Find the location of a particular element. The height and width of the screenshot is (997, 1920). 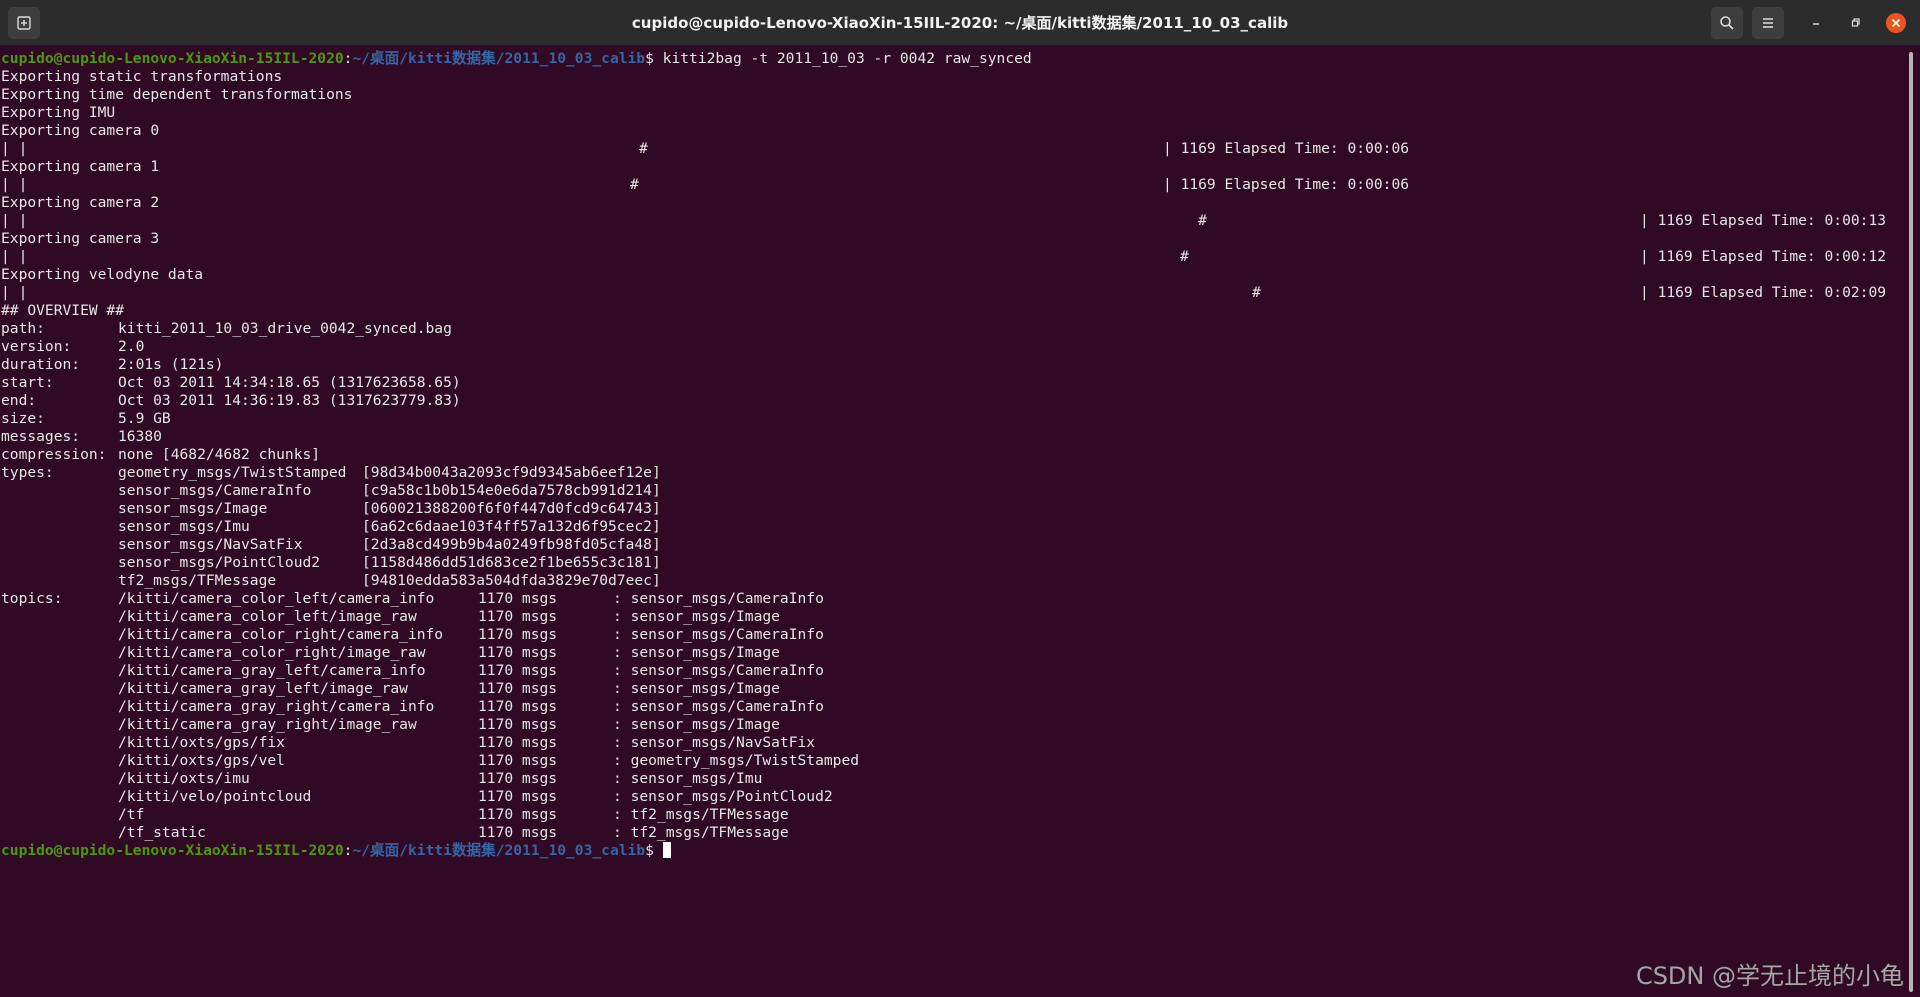

output-line: Exporting camera 0 is located at coordinates (80, 130).